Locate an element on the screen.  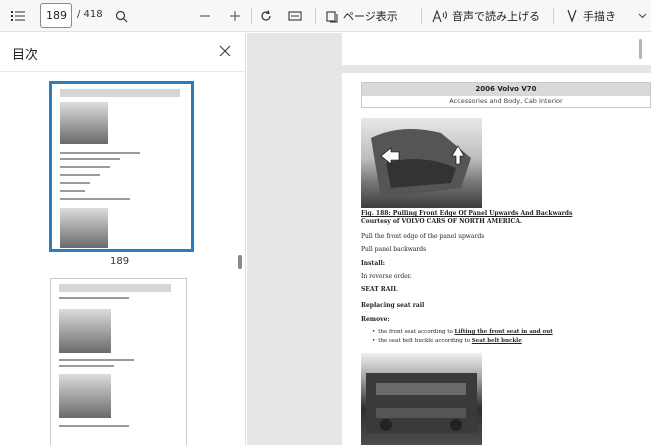
read-aloud-label: 音声で読み上げる is located at coordinates (496, 16).